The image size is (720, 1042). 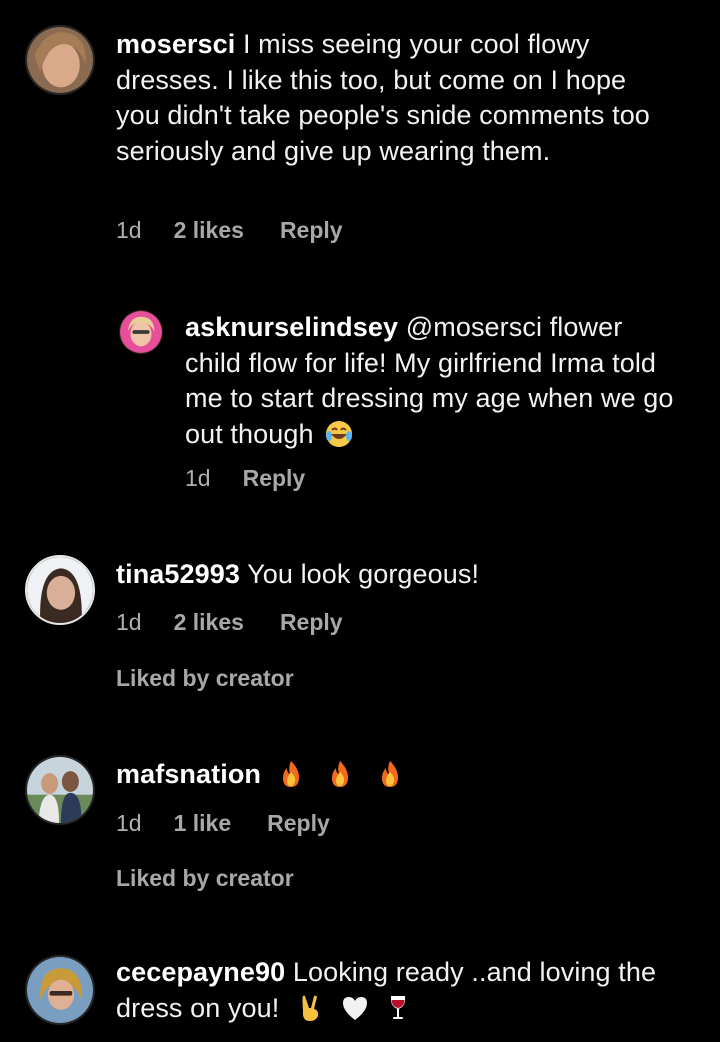 I want to click on laughing-tears-emoji, so click(x=339, y=434).